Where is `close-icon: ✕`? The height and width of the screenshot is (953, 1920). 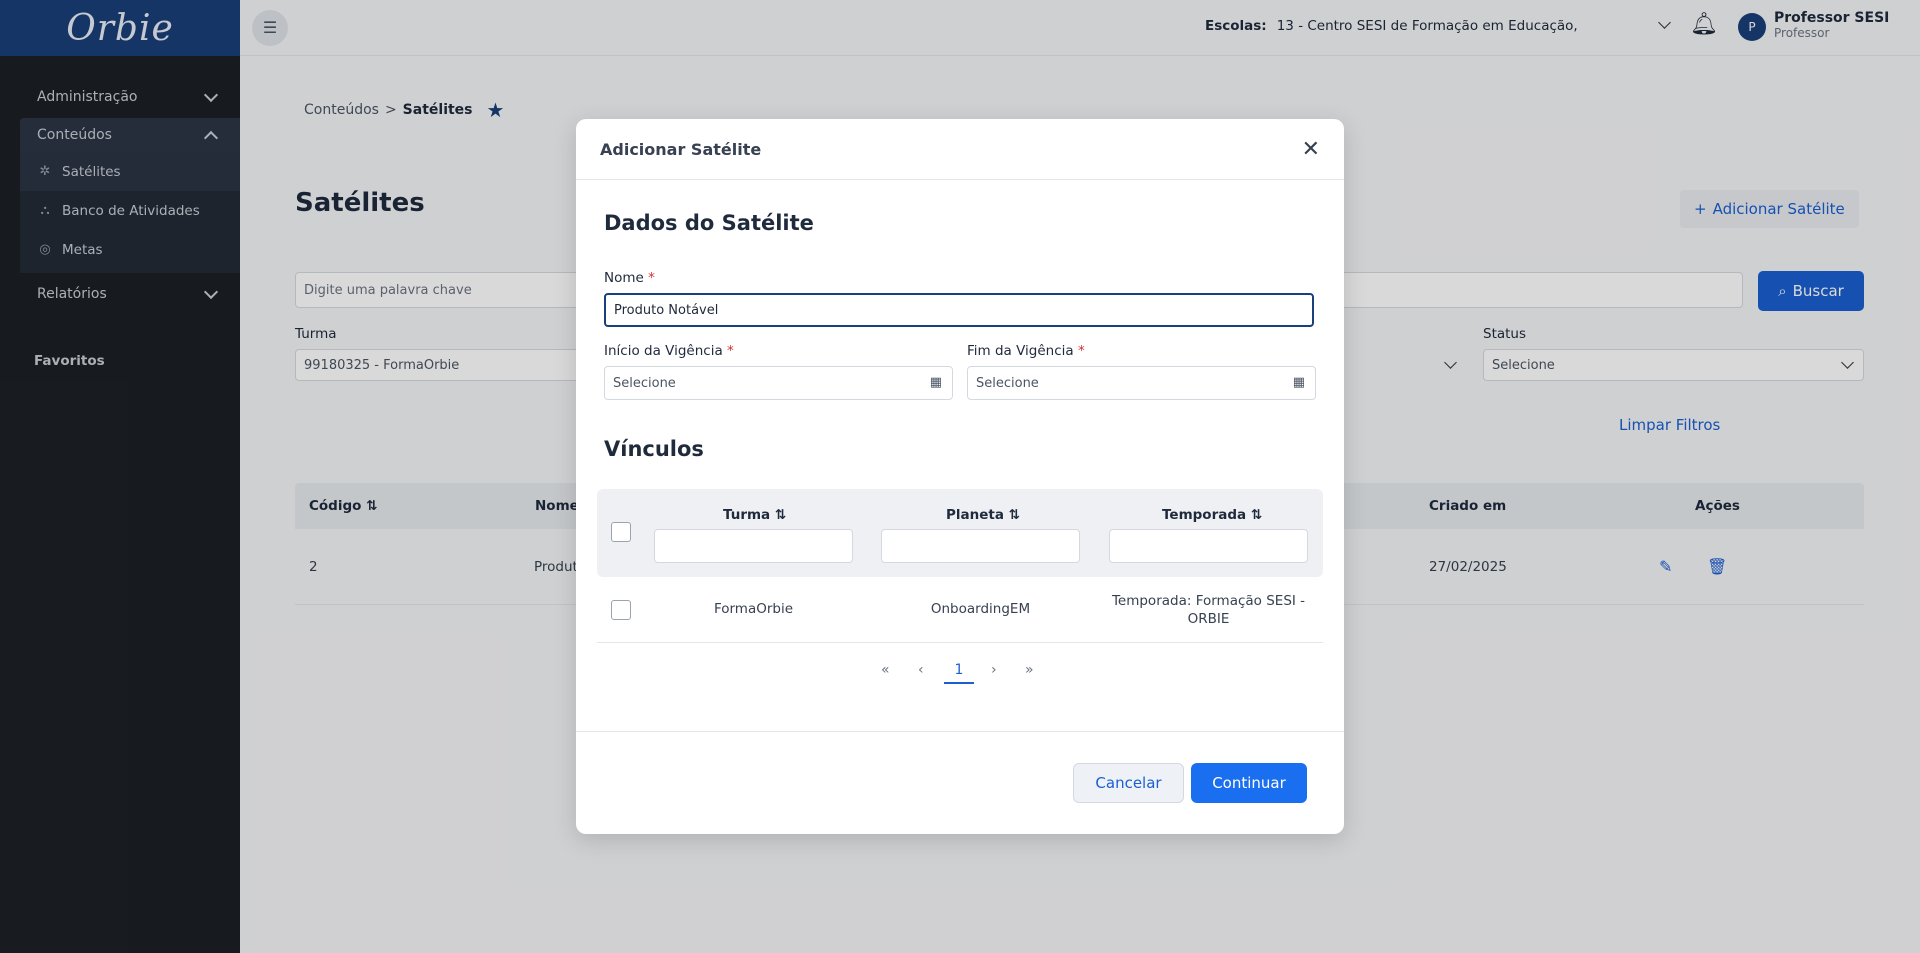 close-icon: ✕ is located at coordinates (1311, 149).